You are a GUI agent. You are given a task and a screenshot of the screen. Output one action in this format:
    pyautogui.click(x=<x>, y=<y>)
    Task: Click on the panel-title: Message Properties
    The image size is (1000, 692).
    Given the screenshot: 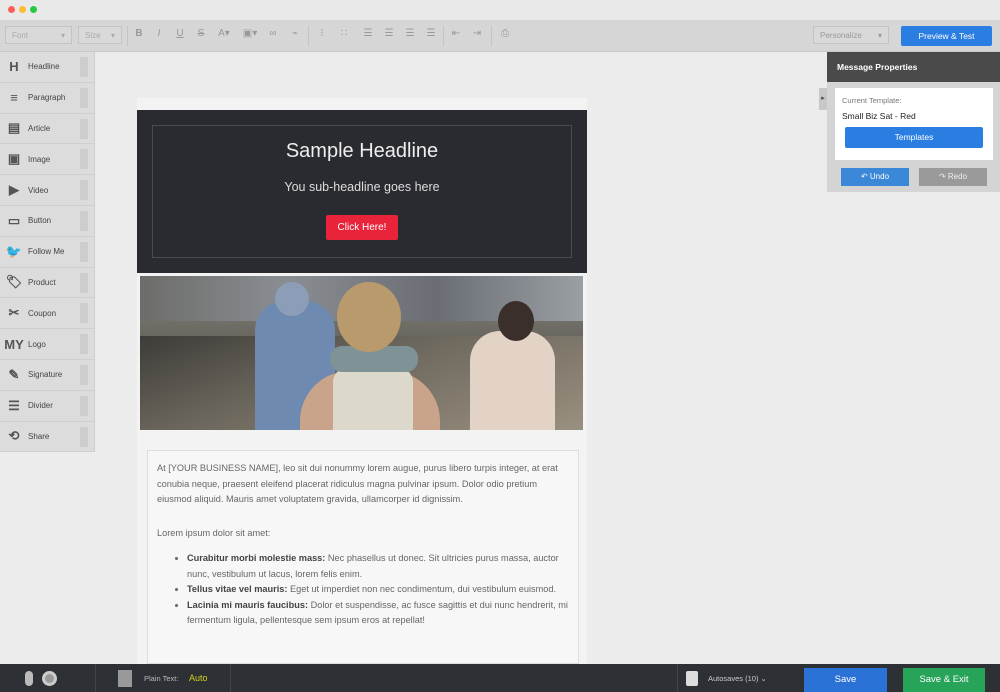 What is the action you would take?
    pyautogui.click(x=913, y=67)
    